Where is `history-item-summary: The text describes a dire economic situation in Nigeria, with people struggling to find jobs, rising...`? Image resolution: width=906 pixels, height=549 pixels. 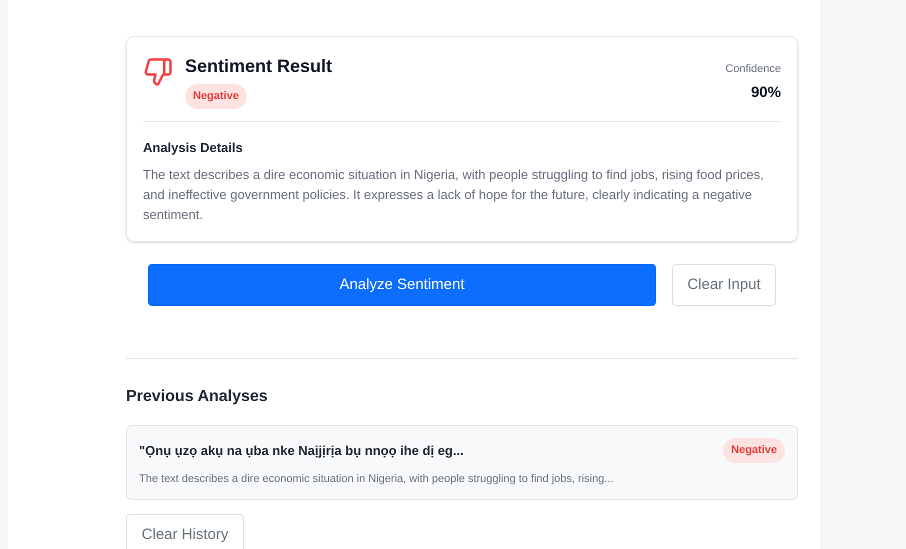
history-item-summary: The text describes a dire economic situation in Nigeria, with people struggling to find jobs, rising... is located at coordinates (376, 479).